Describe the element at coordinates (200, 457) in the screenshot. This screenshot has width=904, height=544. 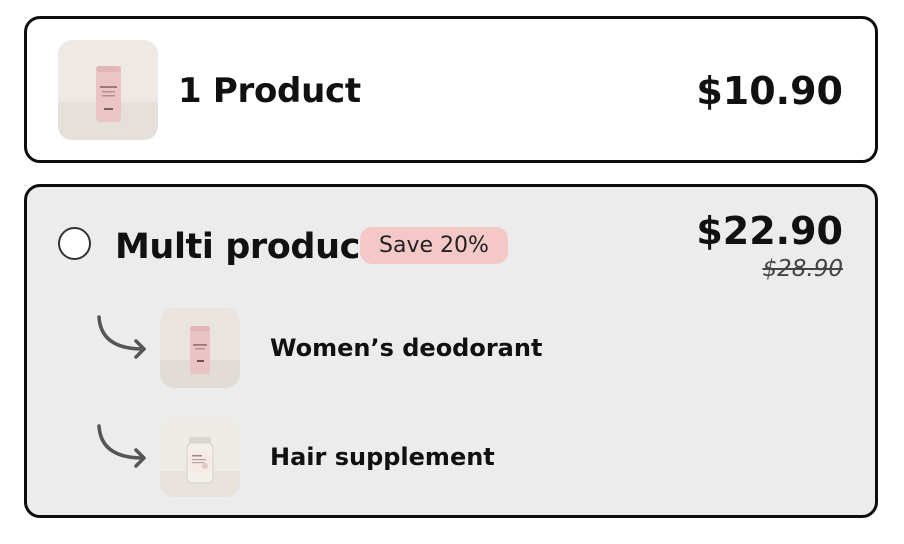
I see `supplement-product-image` at that location.